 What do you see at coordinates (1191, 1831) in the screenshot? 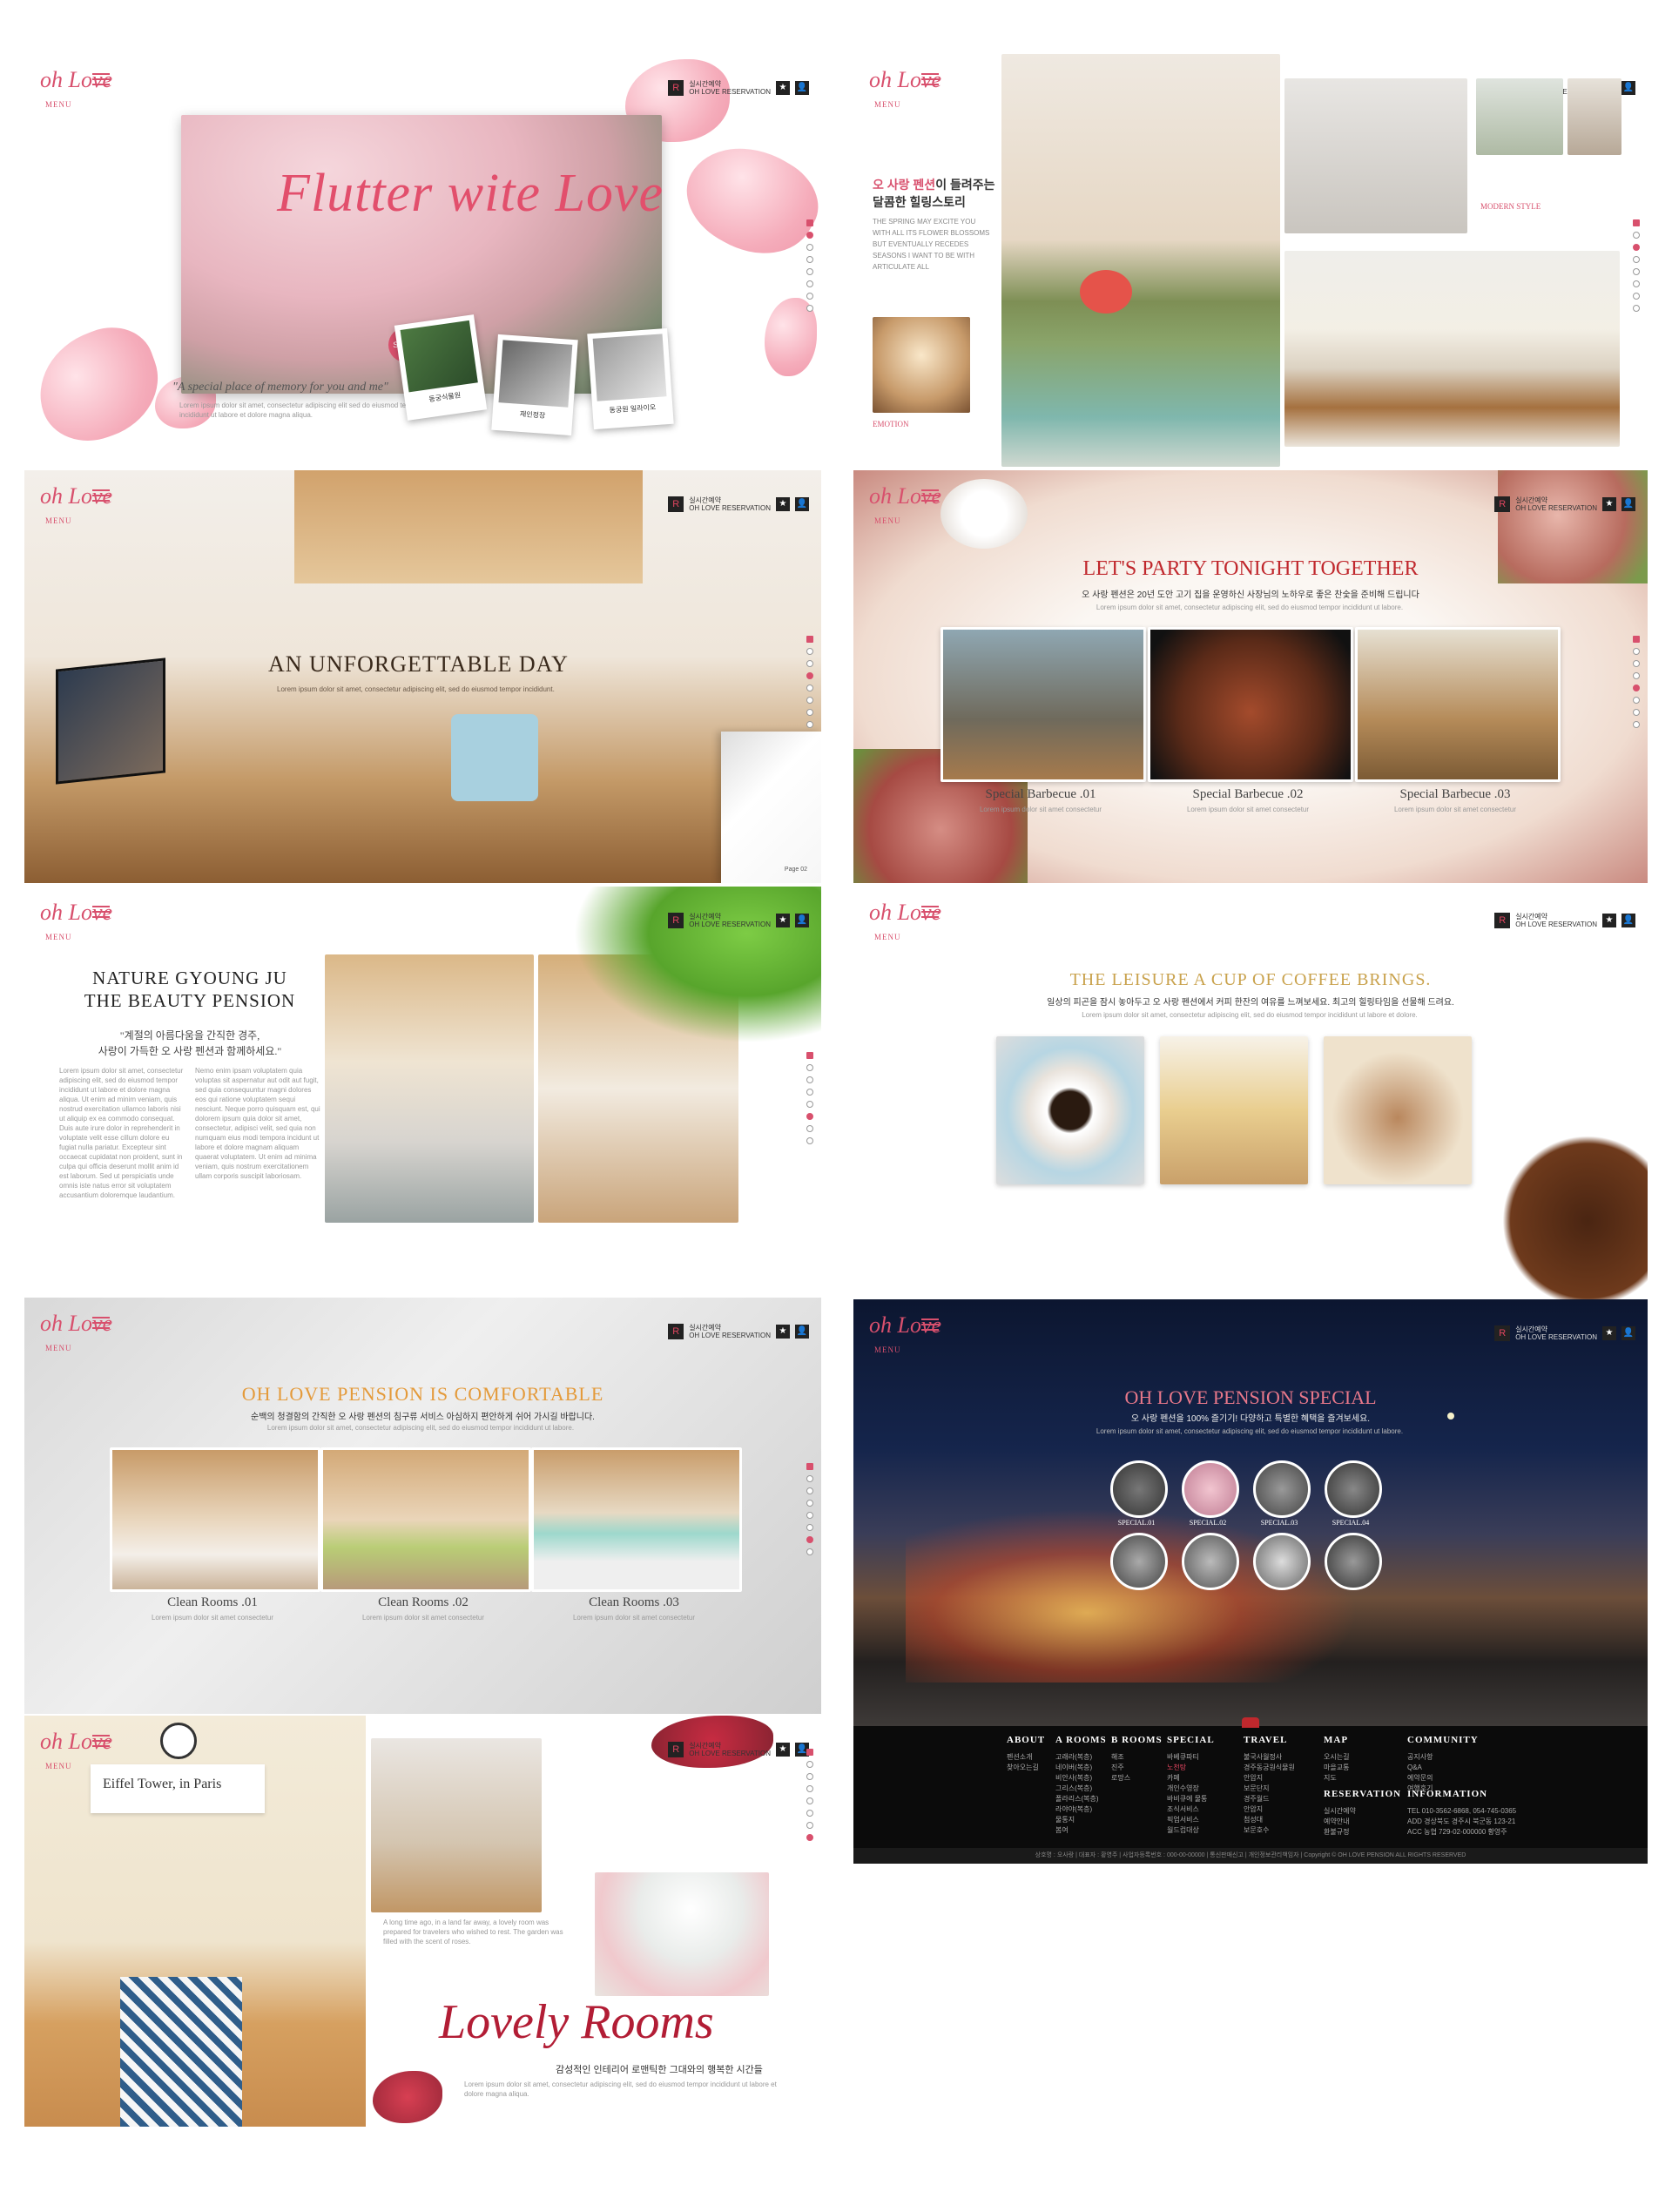
I see `footer-link: 월드컵대상` at bounding box center [1191, 1831].